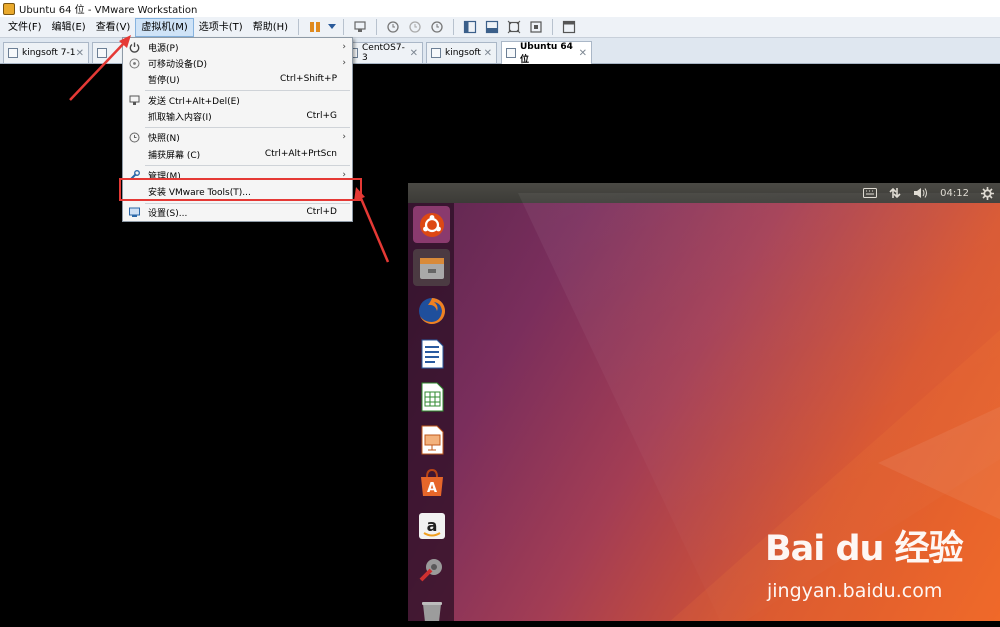 This screenshot has width=1000, height=627. Describe the element at coordinates (194, 101) in the screenshot. I see `menu-item-label: 发送 Ctrl+Alt+Del(E)` at that location.